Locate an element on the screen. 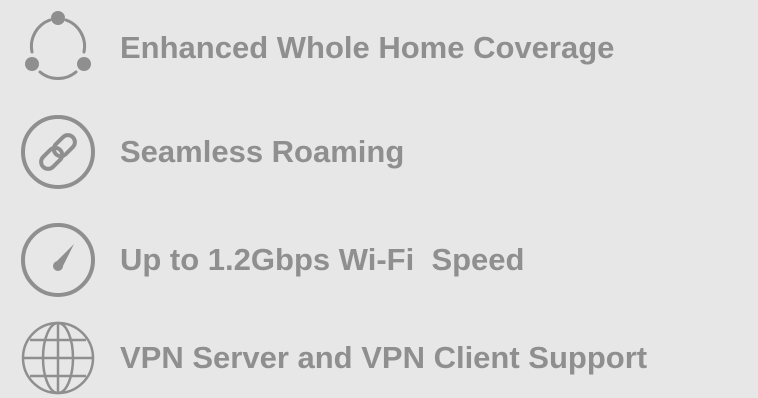 The height and width of the screenshot is (398, 758). feature-label: Seamless Roaming is located at coordinates (262, 151).